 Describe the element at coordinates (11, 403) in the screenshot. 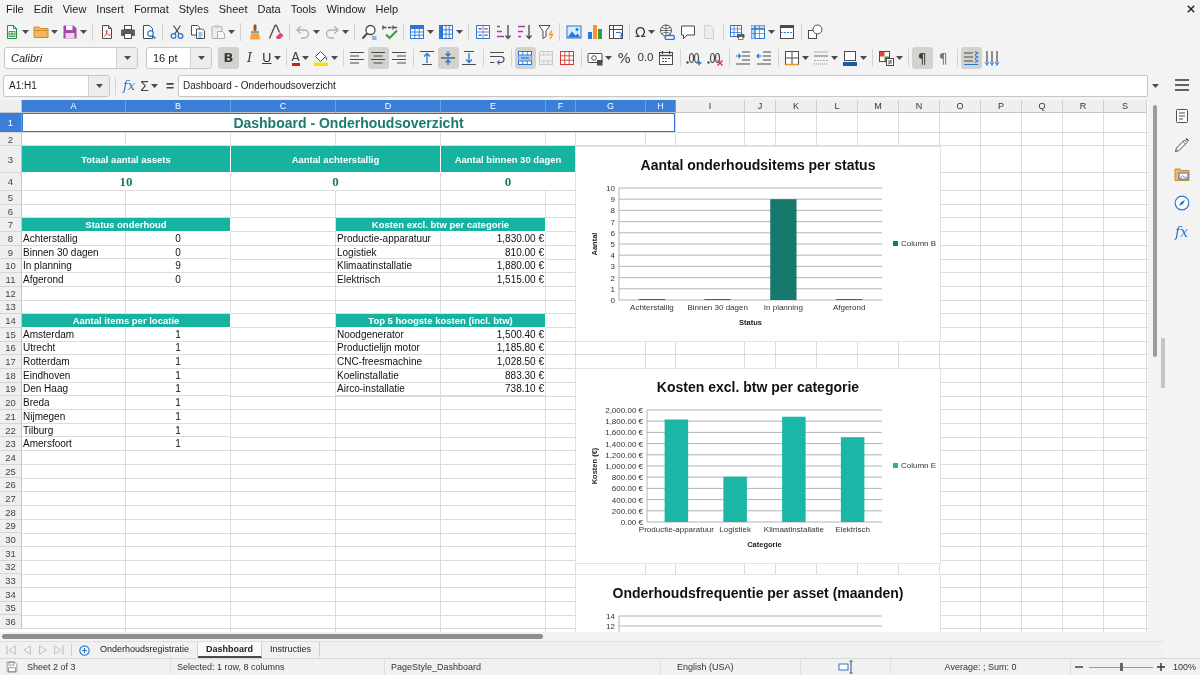

I see `row-header: 20` at that location.